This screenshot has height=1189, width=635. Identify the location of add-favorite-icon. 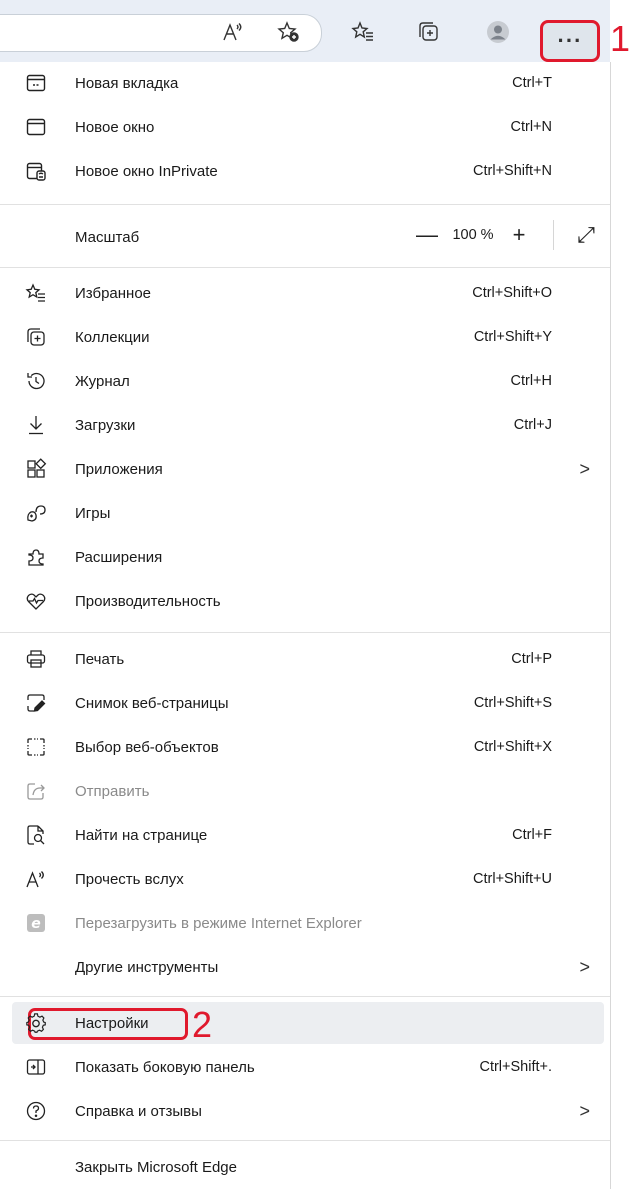
(288, 32).